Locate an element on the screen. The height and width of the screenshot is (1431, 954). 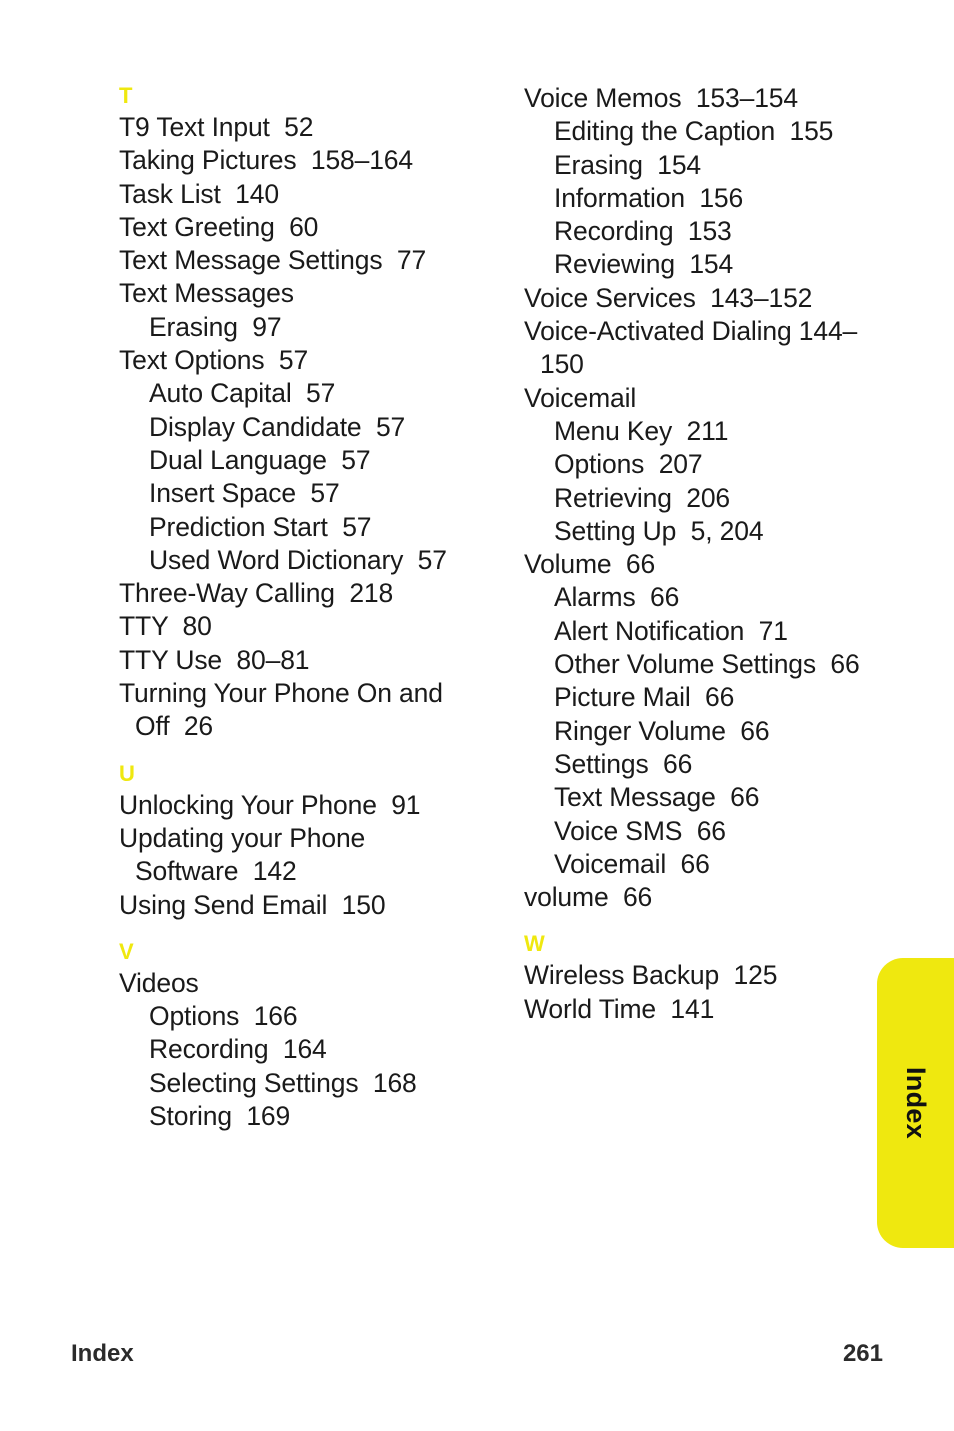
index-entry: Text Greeting 60 is located at coordinates (219, 226).